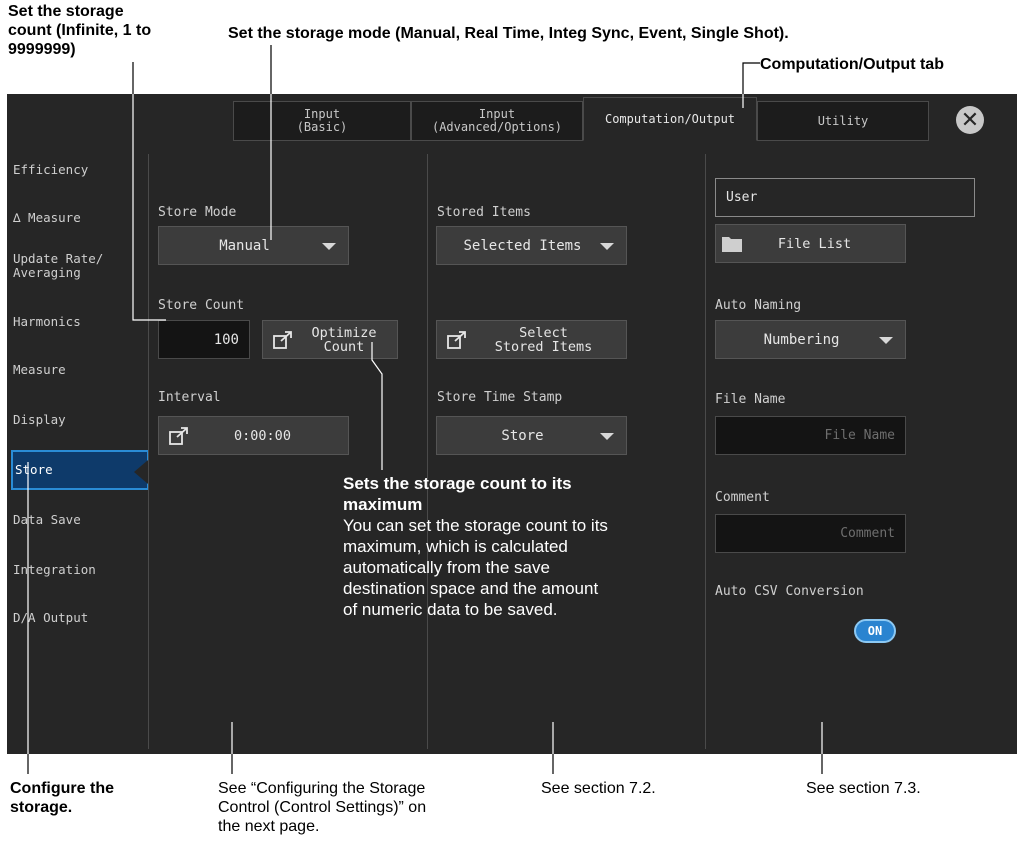 The height and width of the screenshot is (852, 1025). What do you see at coordinates (801, 339) in the screenshot?
I see `auto-naming-value: Numbering` at bounding box center [801, 339].